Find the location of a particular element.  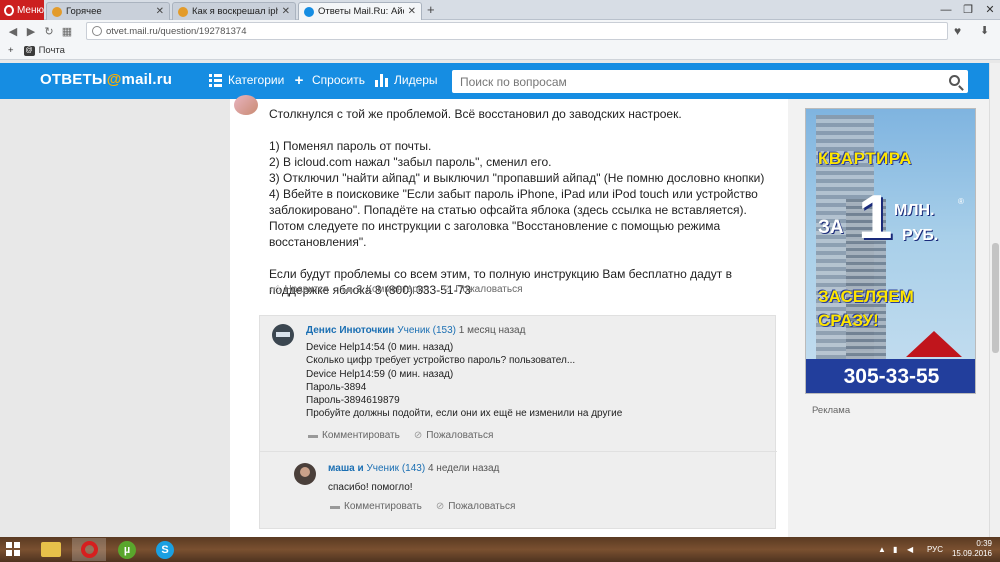

browser-tab: Как я воскрешал iphone ✕ is located at coordinates (234, 11).